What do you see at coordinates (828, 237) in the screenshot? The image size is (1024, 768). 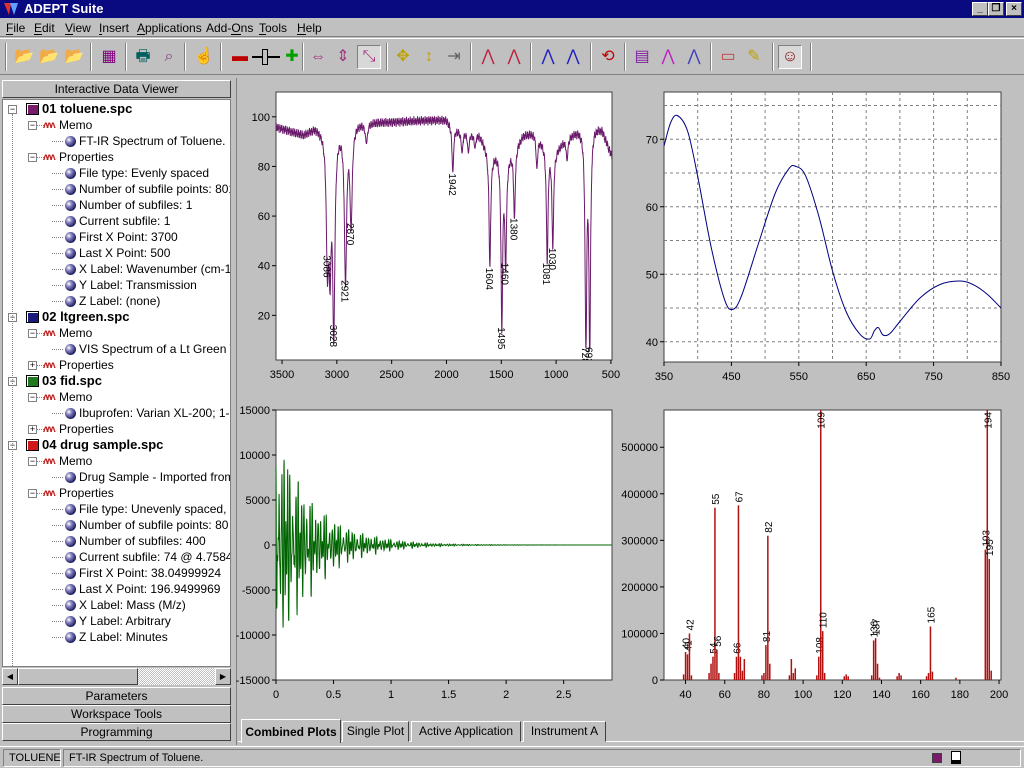 I see `chart-vis: 350 450 550 650 750 850 70 60 50 40` at bounding box center [828, 237].